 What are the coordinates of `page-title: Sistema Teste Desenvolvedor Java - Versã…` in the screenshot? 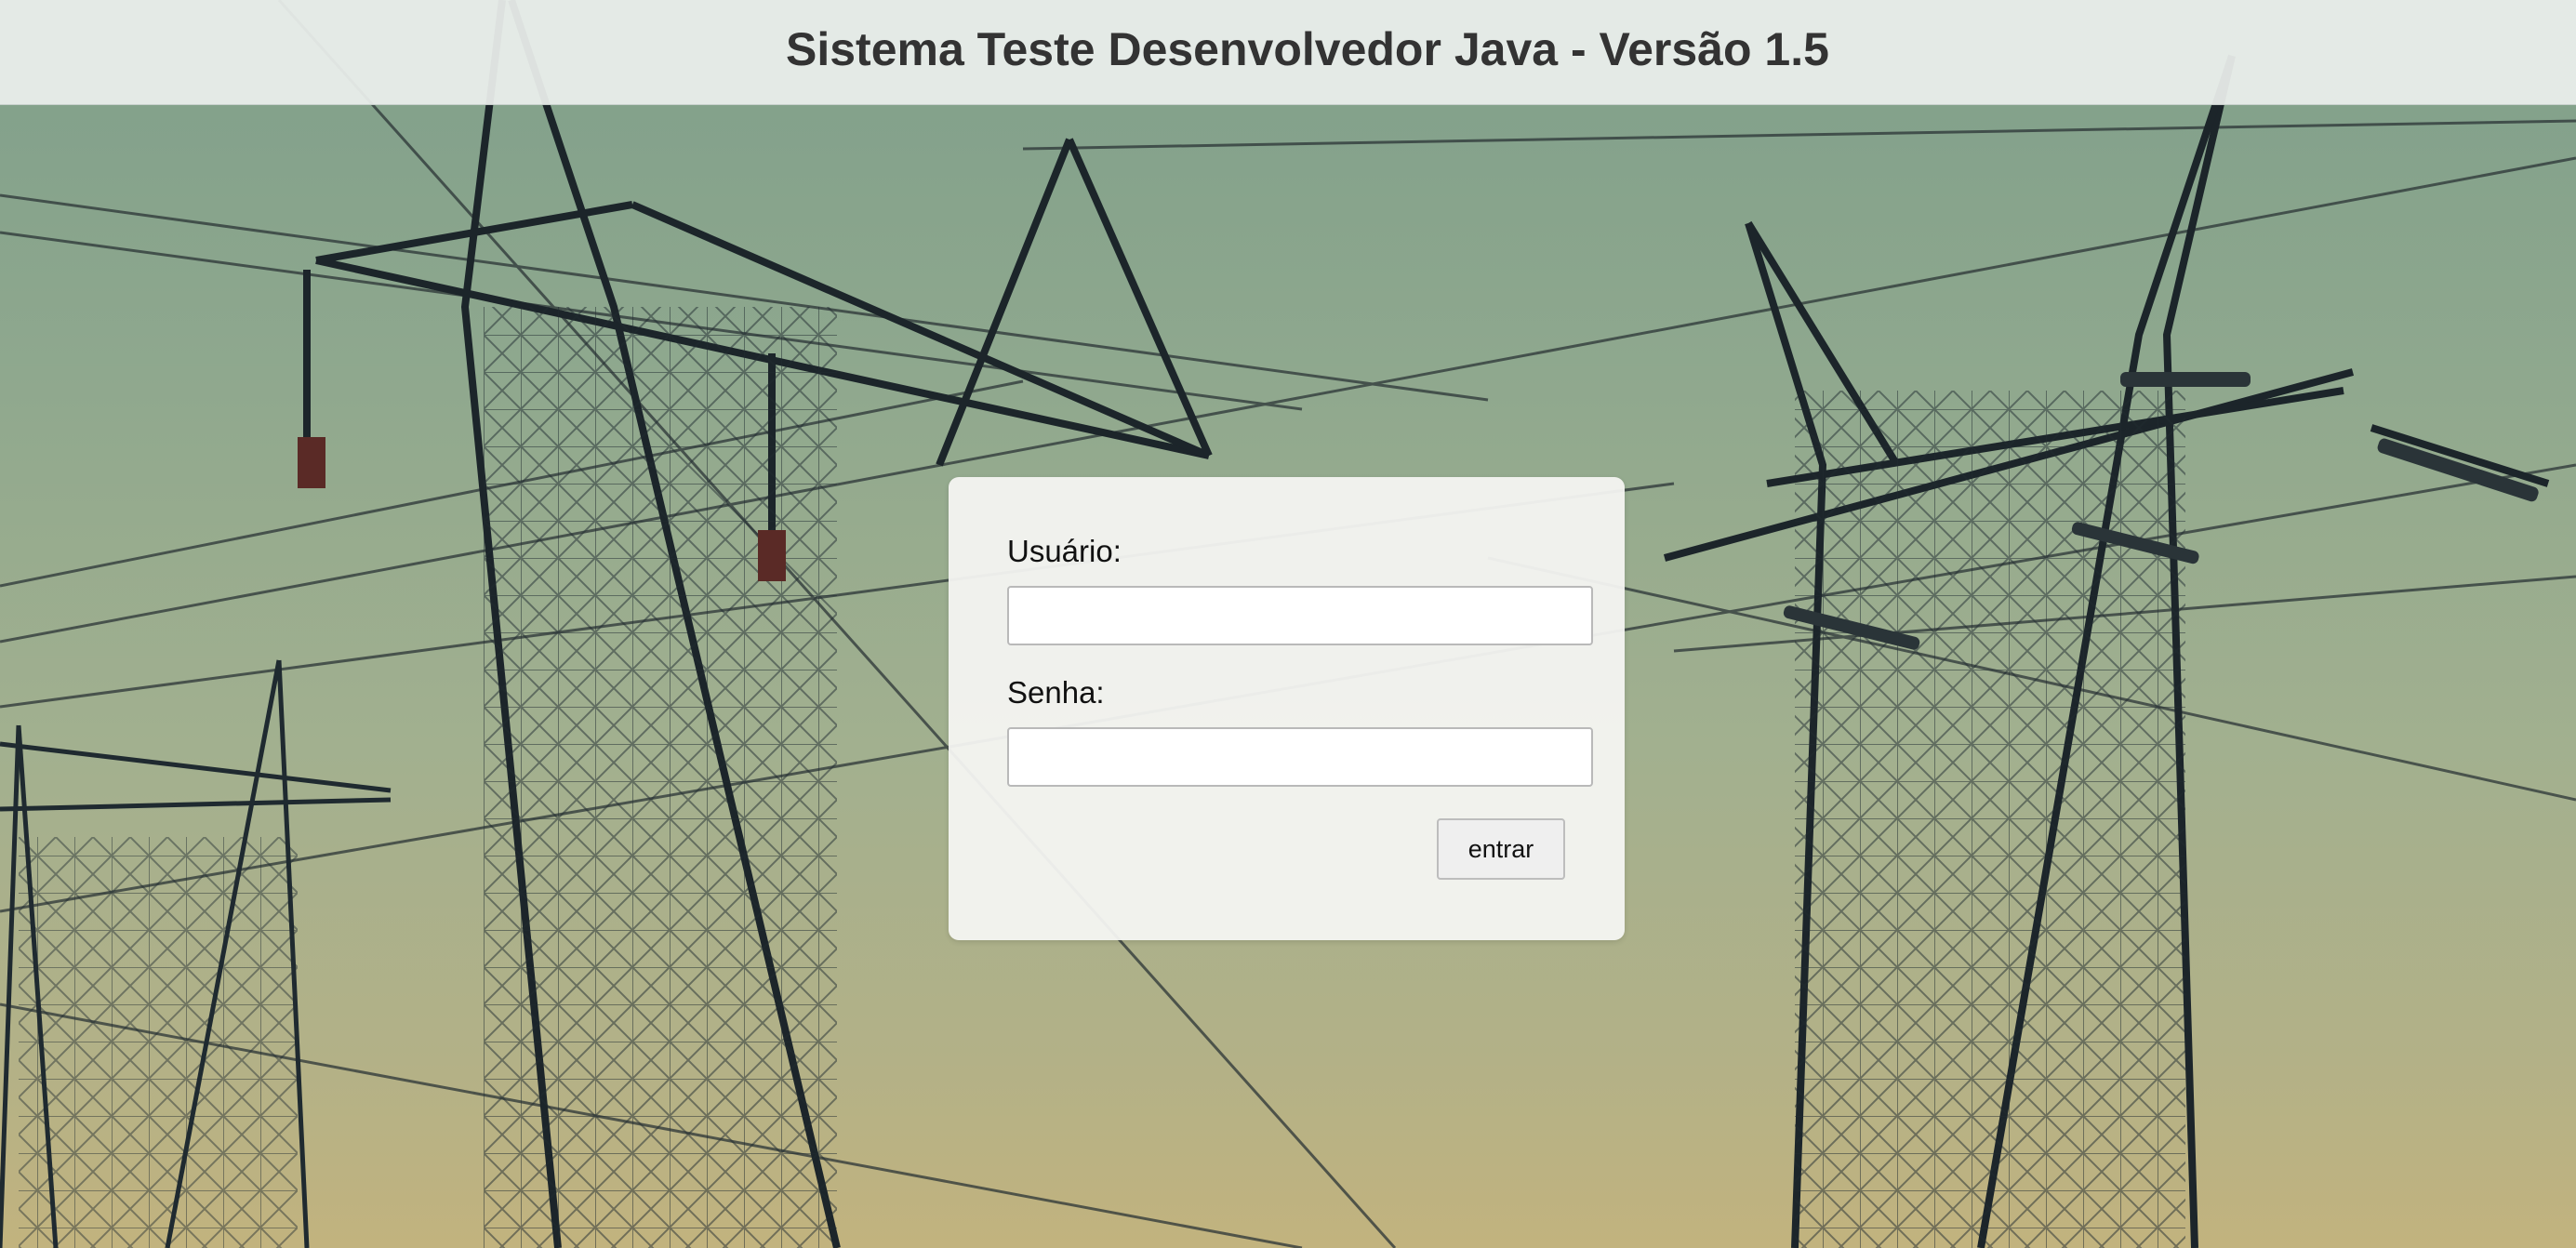 It's located at (1307, 49).